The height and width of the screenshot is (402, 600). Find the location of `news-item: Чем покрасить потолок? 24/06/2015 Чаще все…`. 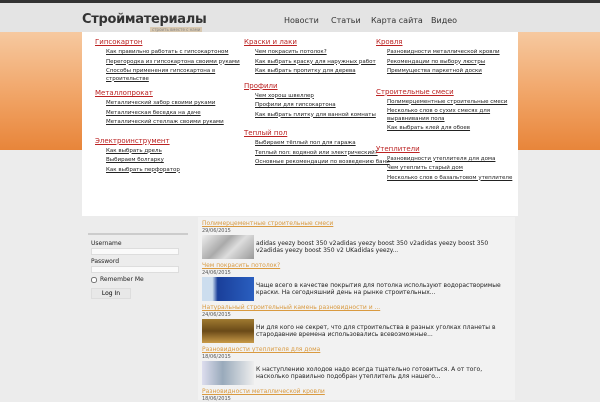

news-item: Чем покрасить потолок? 24/06/2015 Чаще все… is located at coordinates (356, 281).